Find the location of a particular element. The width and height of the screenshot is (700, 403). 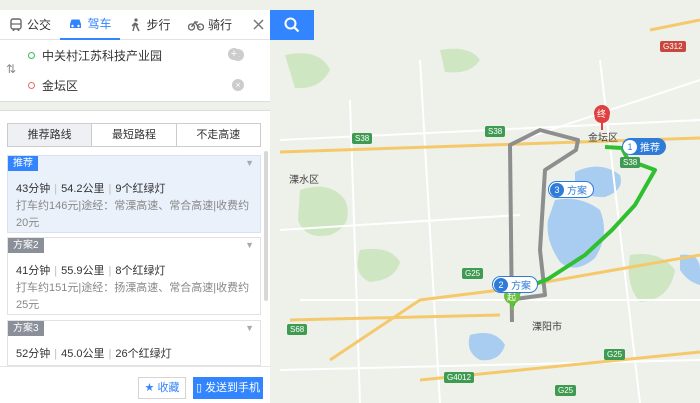

road-shield-s68: S68 is located at coordinates (297, 329).